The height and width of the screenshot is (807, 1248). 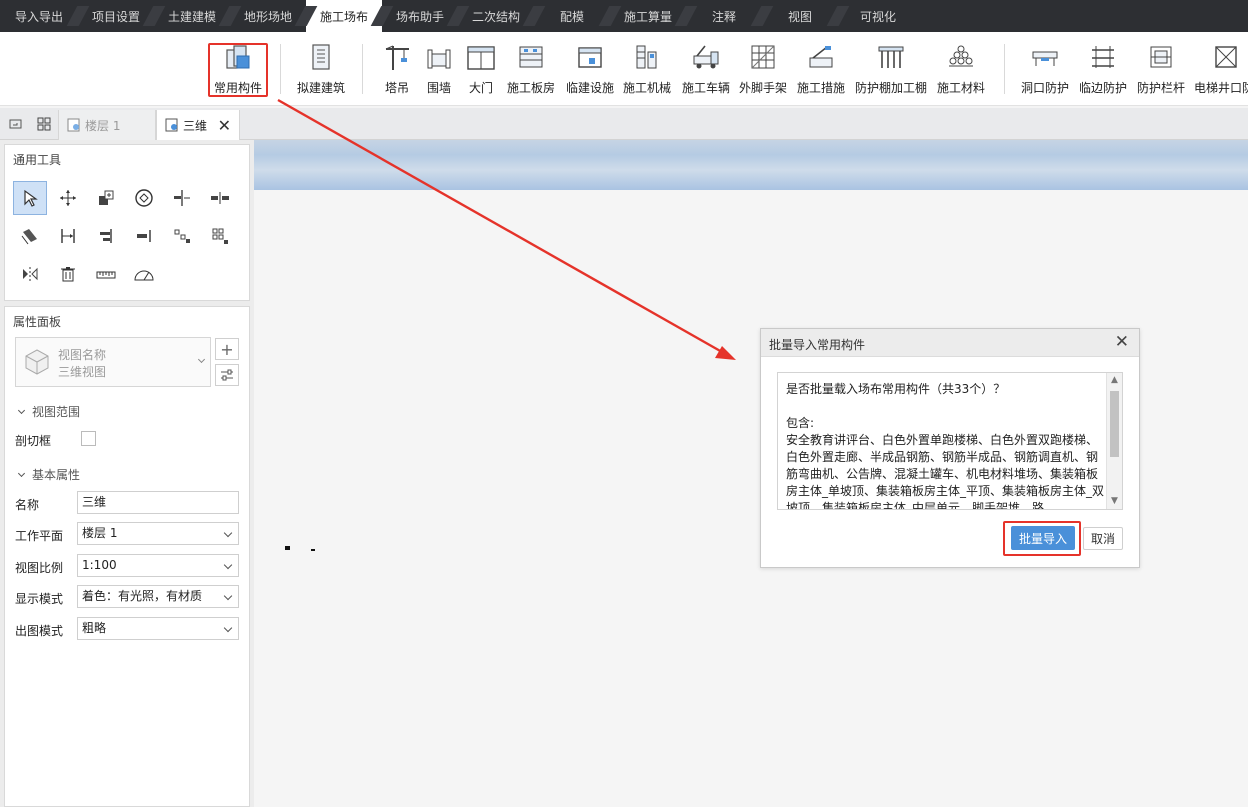 What do you see at coordinates (106, 198) in the screenshot?
I see `copy-tool` at bounding box center [106, 198].